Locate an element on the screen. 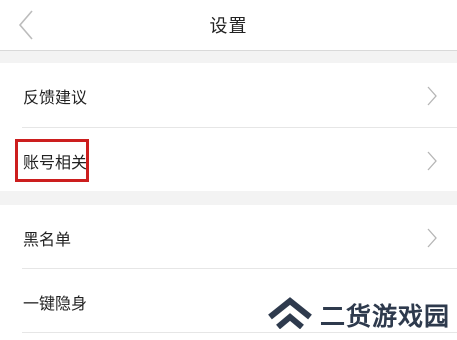  highlight-box is located at coordinates (52, 160).